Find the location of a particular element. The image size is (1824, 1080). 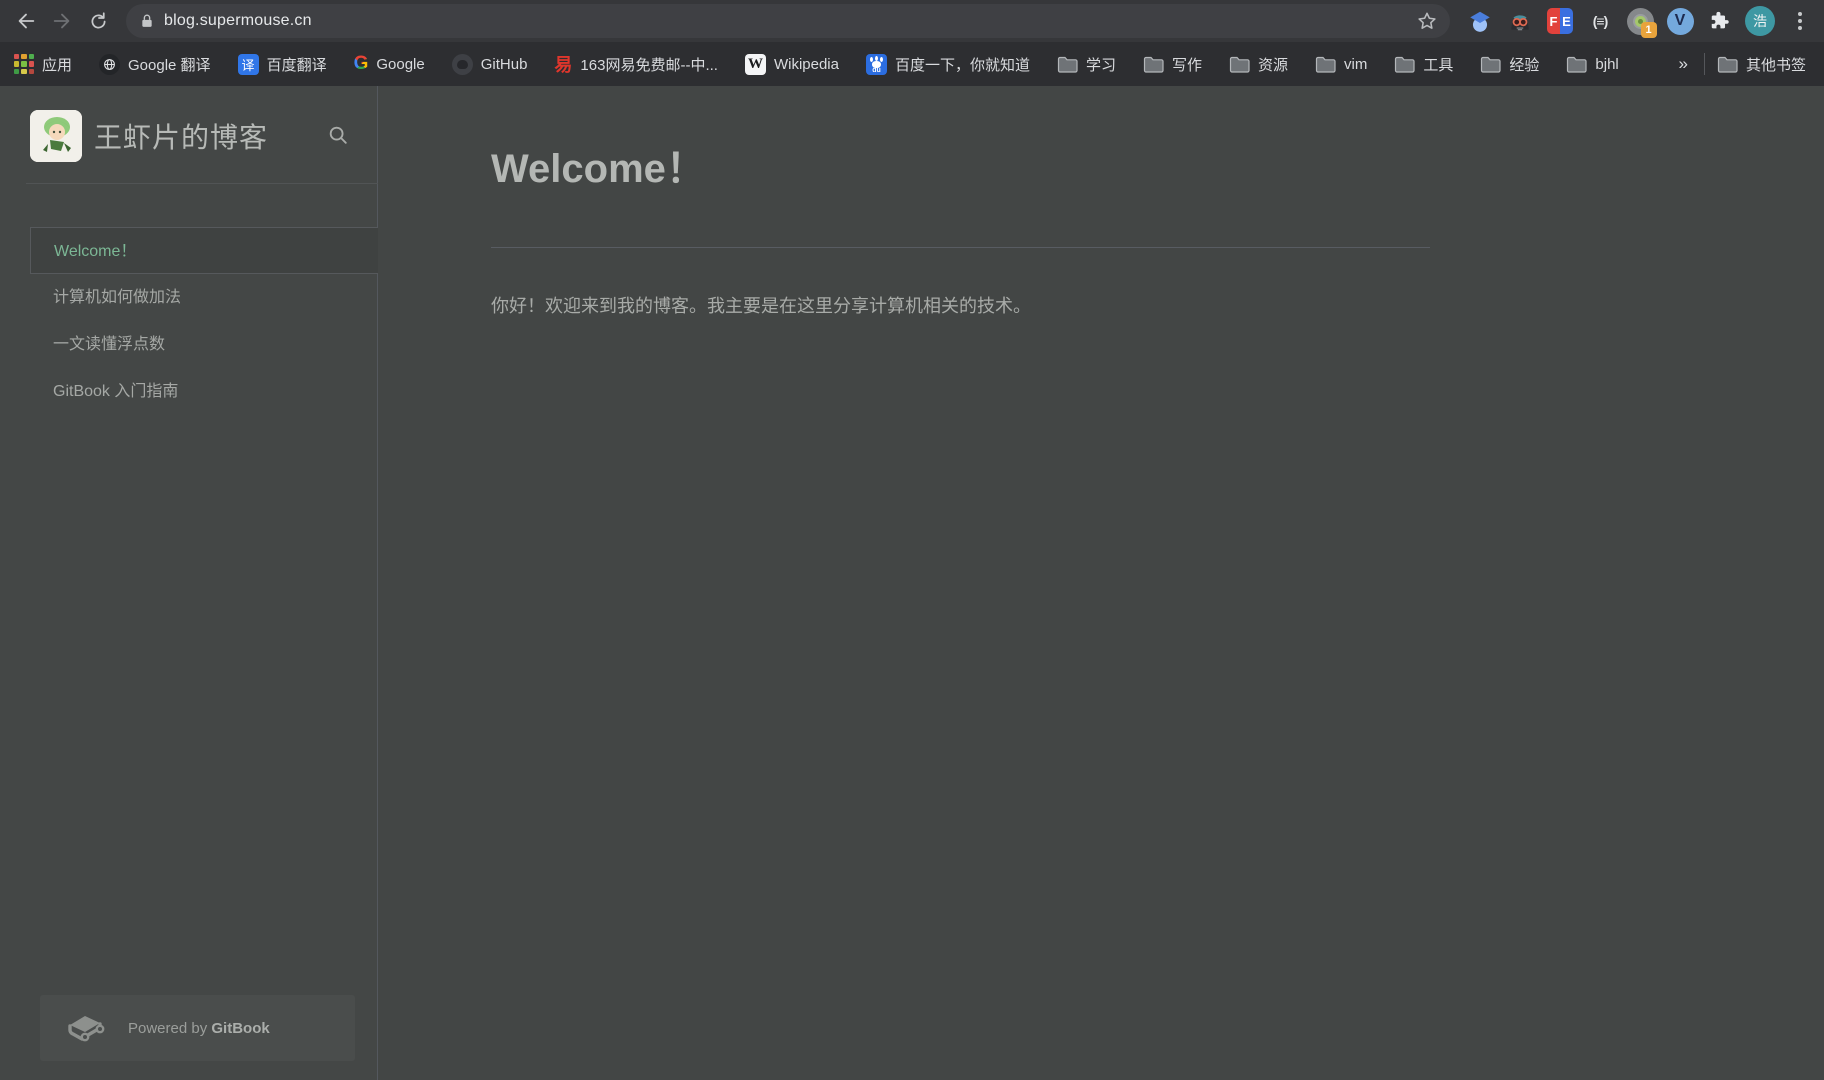

bookmark-folder-experience: 经验 is located at coordinates (1509, 64).